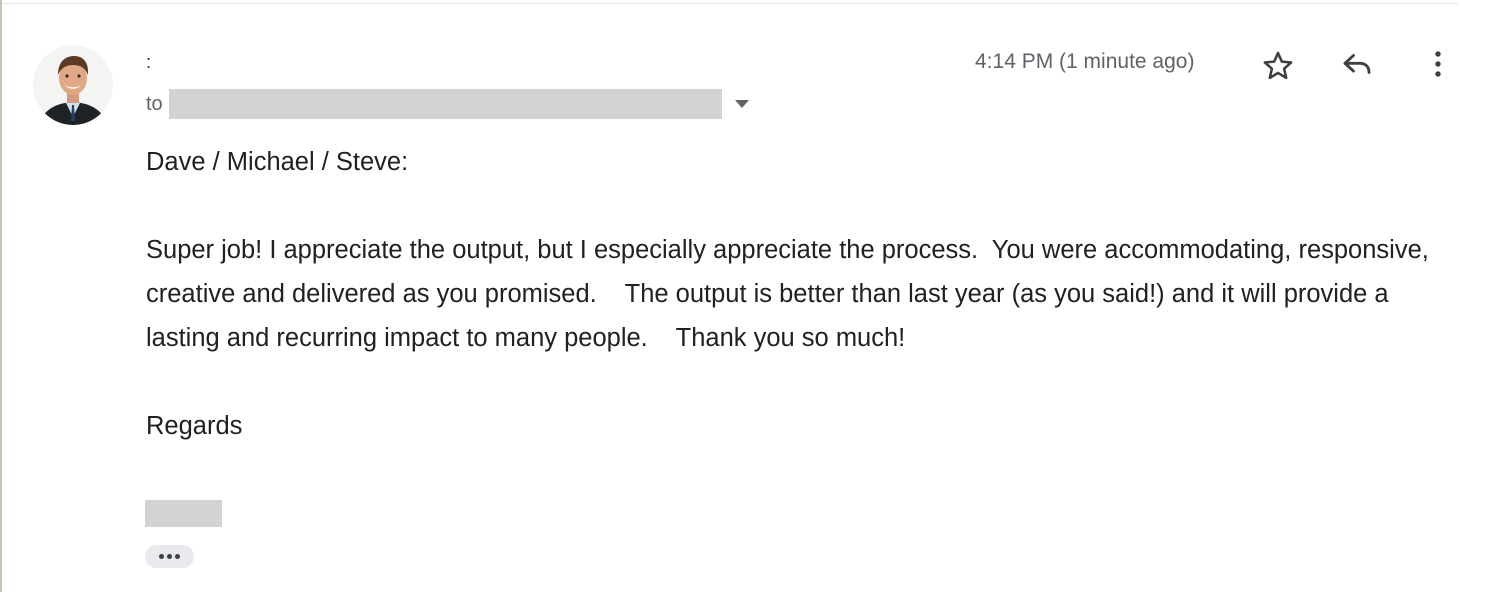 This screenshot has width=1492, height=592. I want to click on avatar-photo, so click(73, 85).